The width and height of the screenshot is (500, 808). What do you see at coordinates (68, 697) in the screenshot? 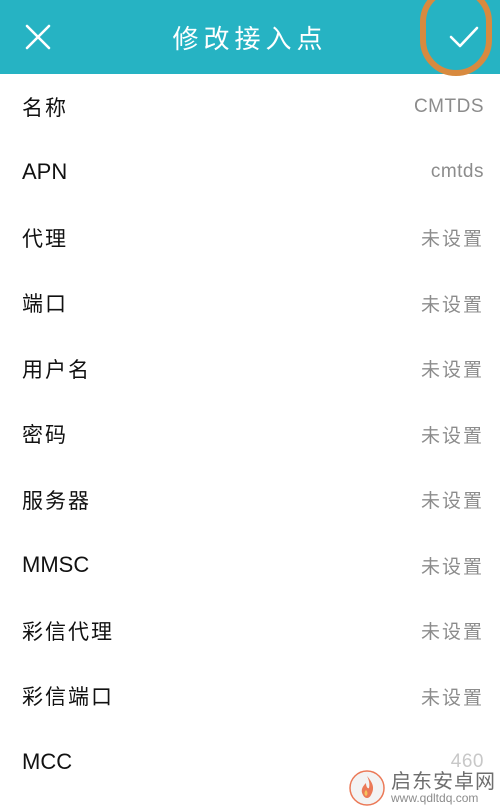
I see `setting-label: 彩信端口` at bounding box center [68, 697].